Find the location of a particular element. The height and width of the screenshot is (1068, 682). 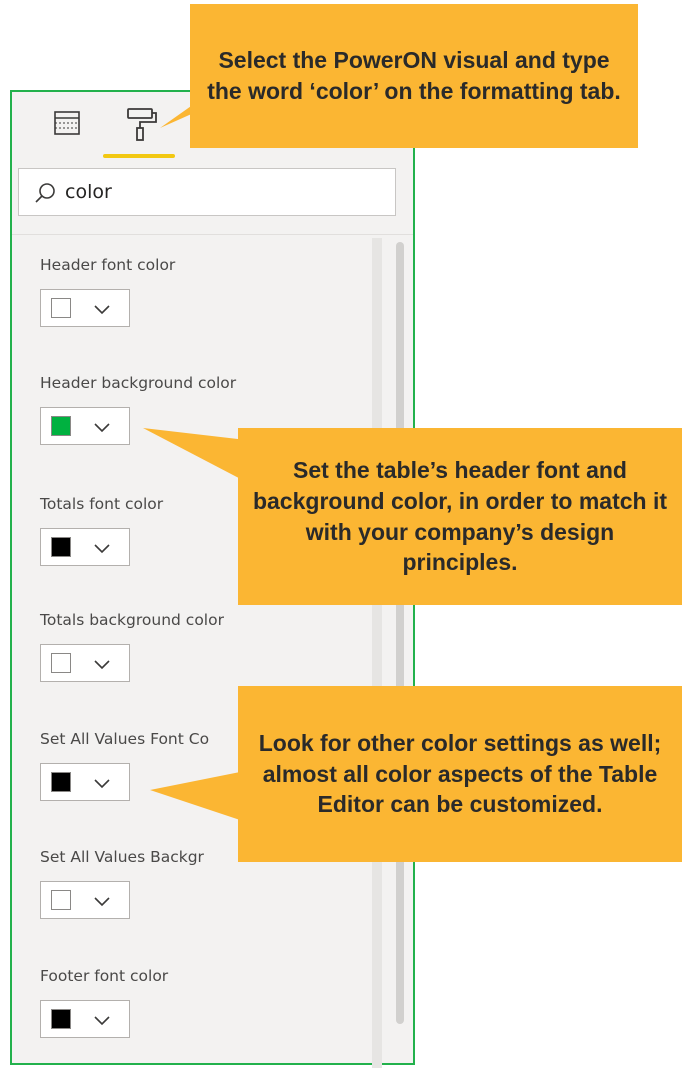

fields-tab is located at coordinates (67, 123).